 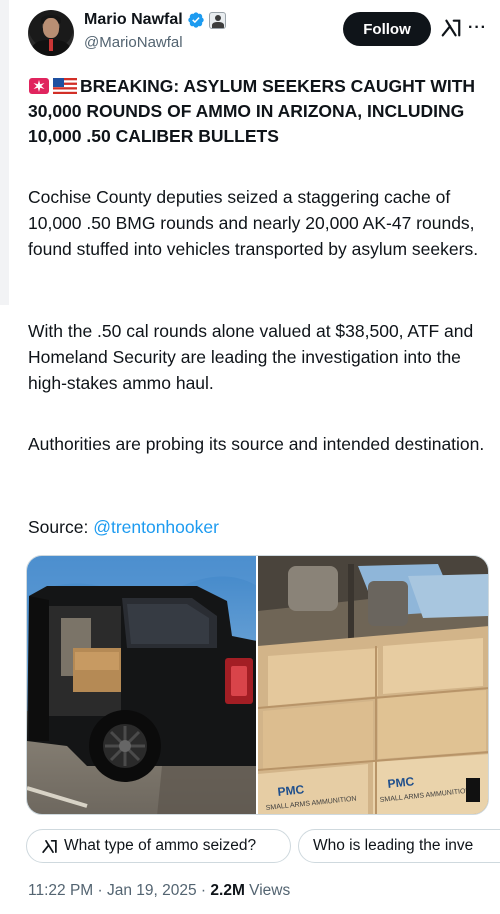 I want to click on siren-emoji-icon, so click(x=39, y=86).